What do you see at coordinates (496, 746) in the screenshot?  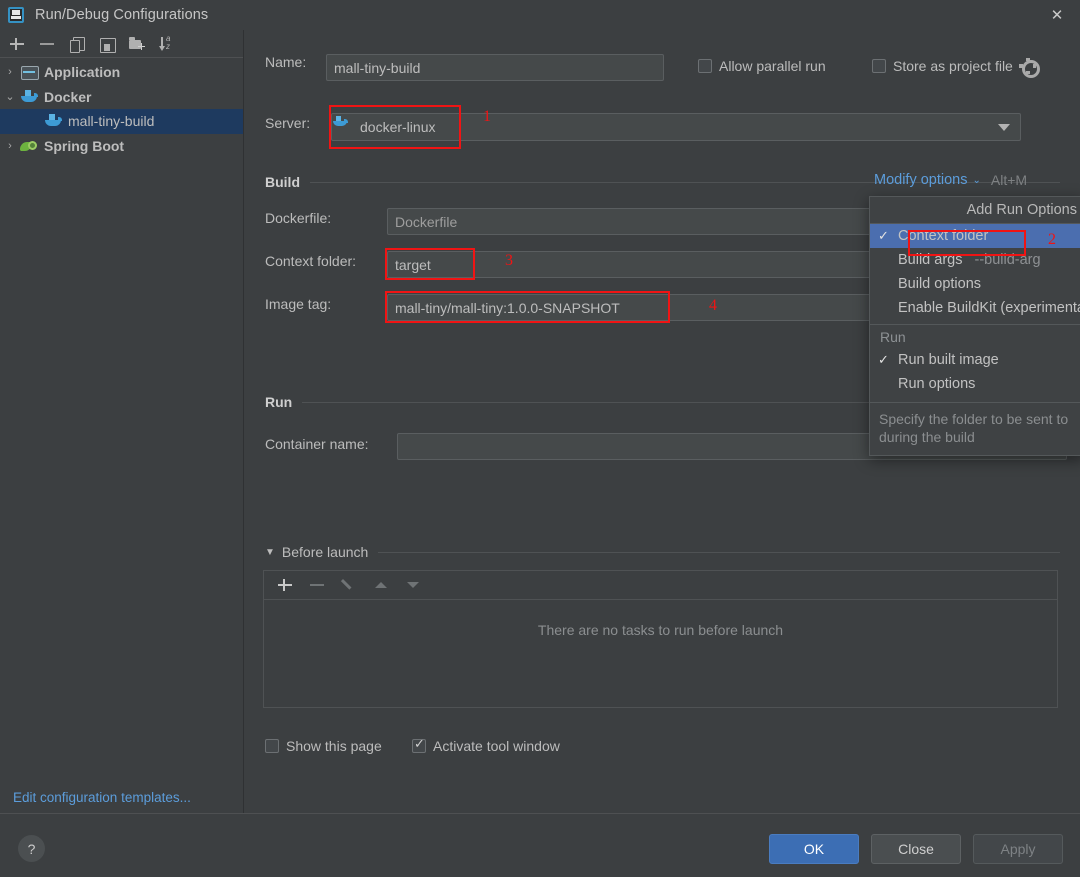 I see `activate-tool-window-label: Activate tool window` at bounding box center [496, 746].